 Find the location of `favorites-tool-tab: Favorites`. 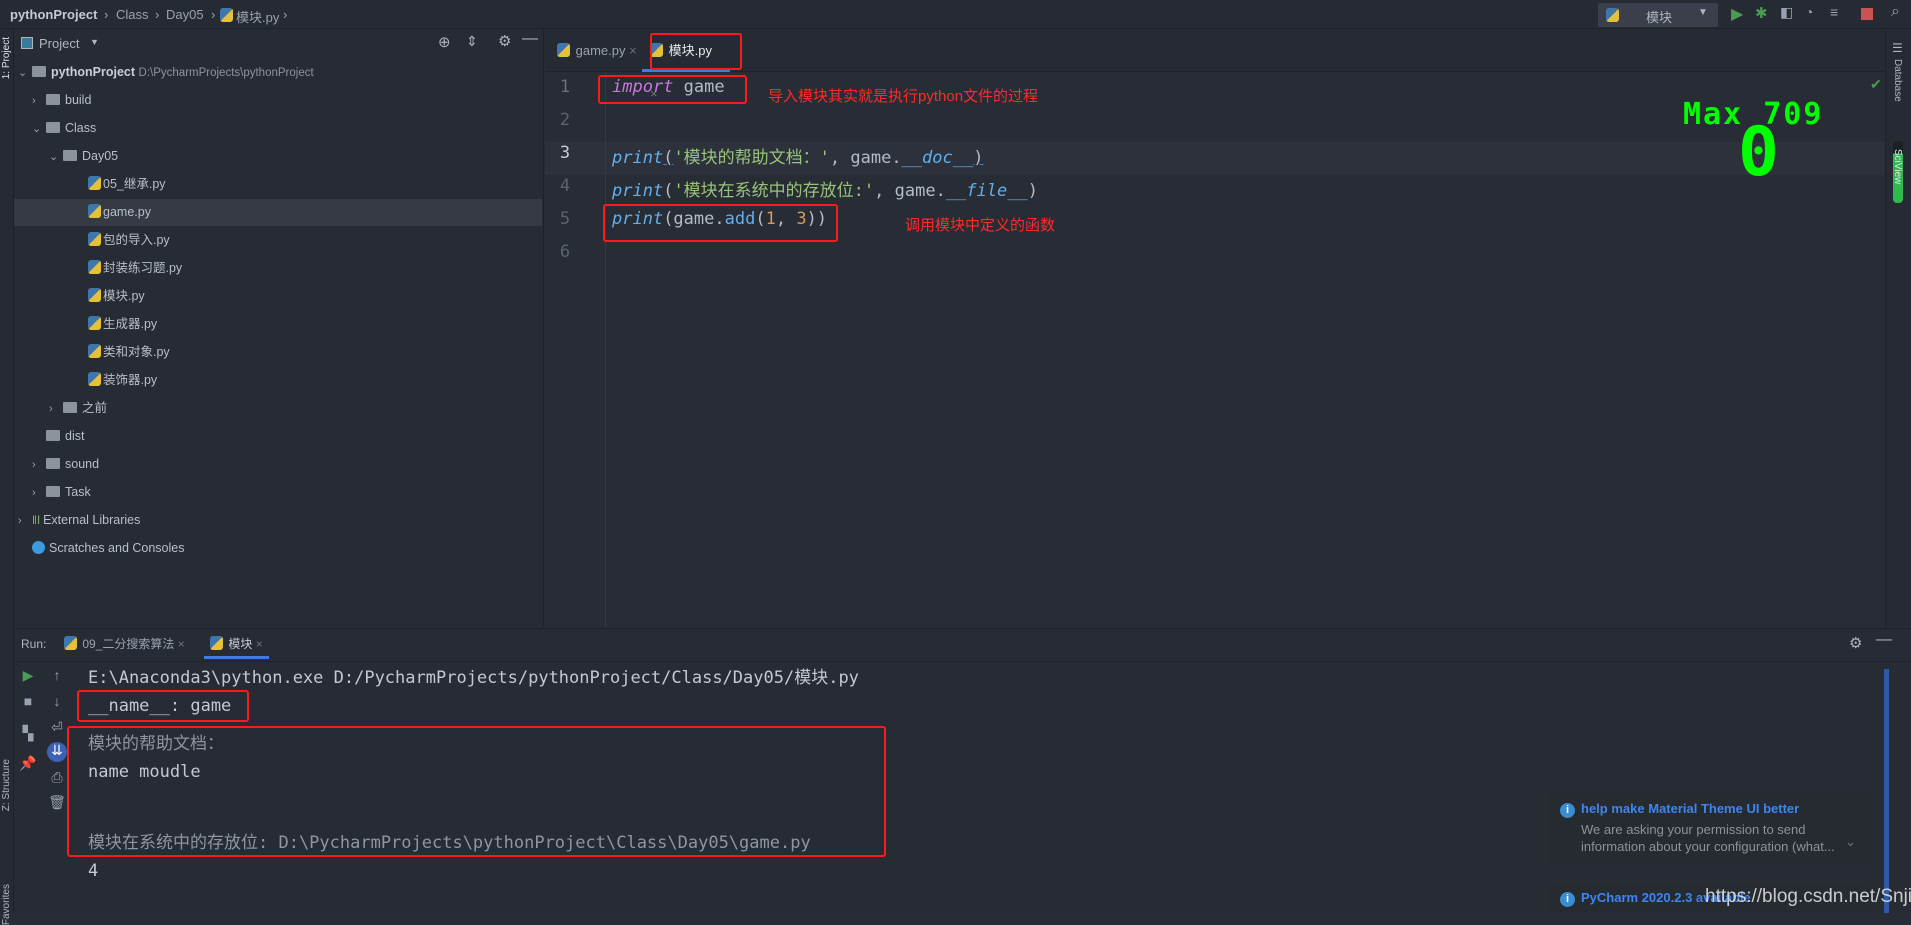

favorites-tool-tab: Favorites is located at coordinates (6, 904).